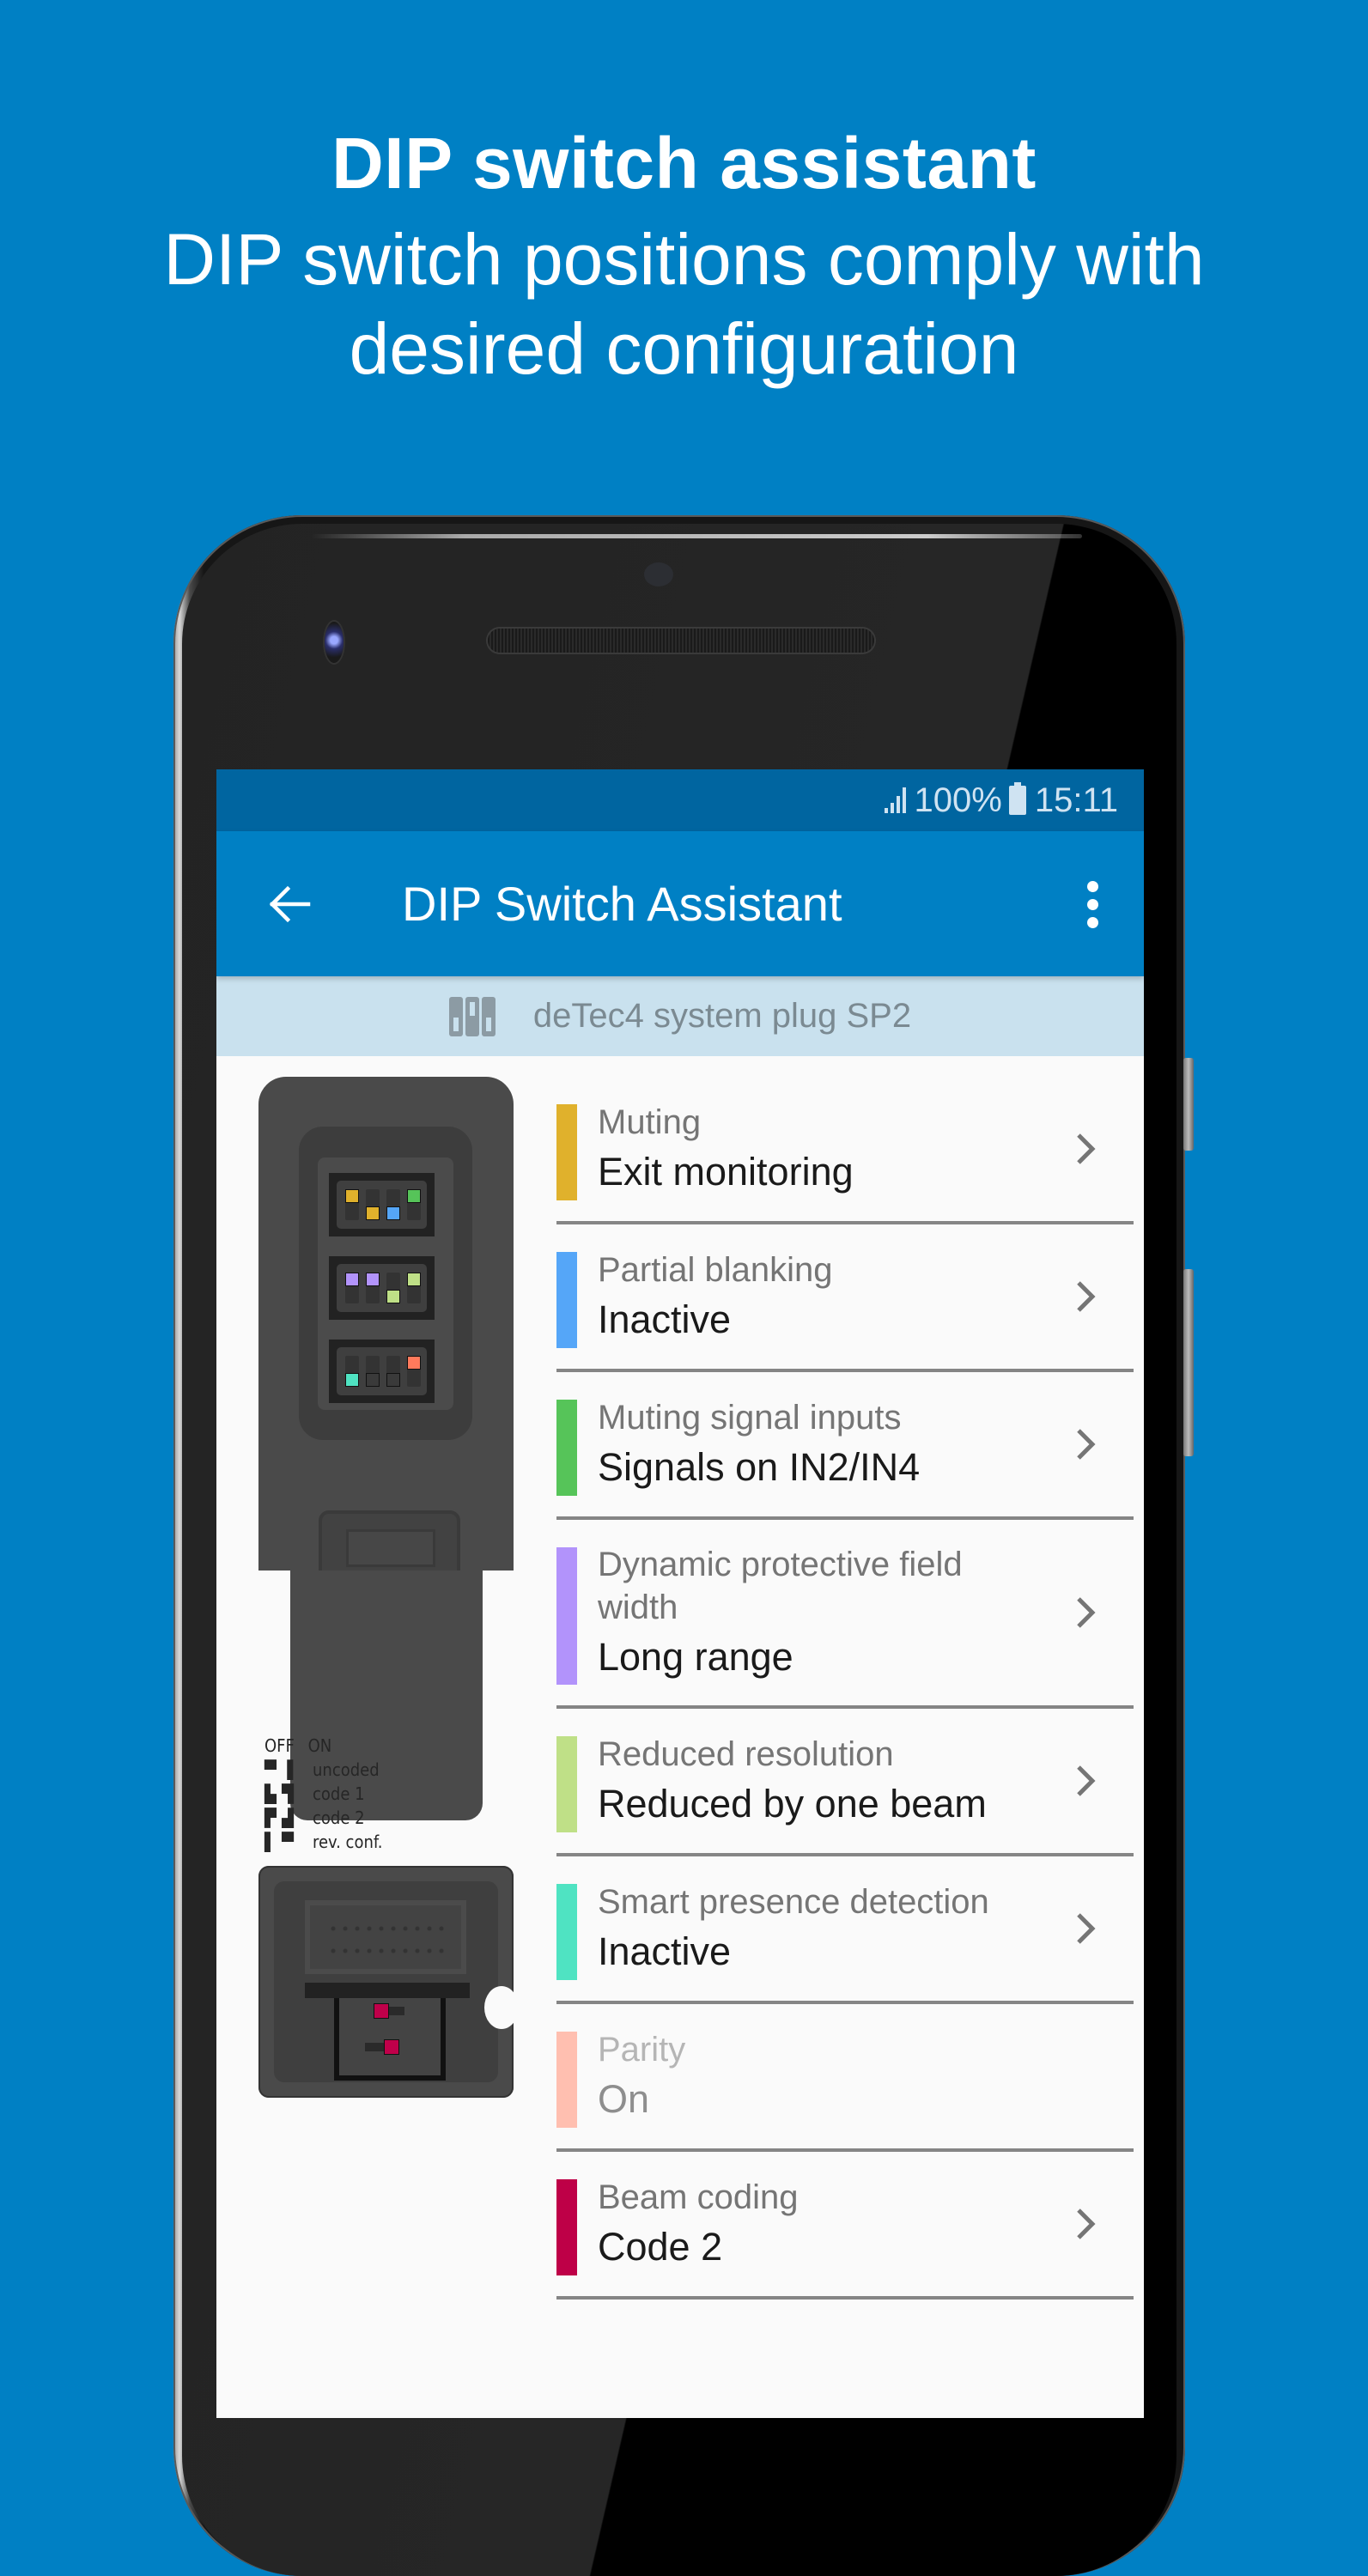 Image resolution: width=1368 pixels, height=2576 pixels. I want to click on battery-icon, so click(1017, 799).